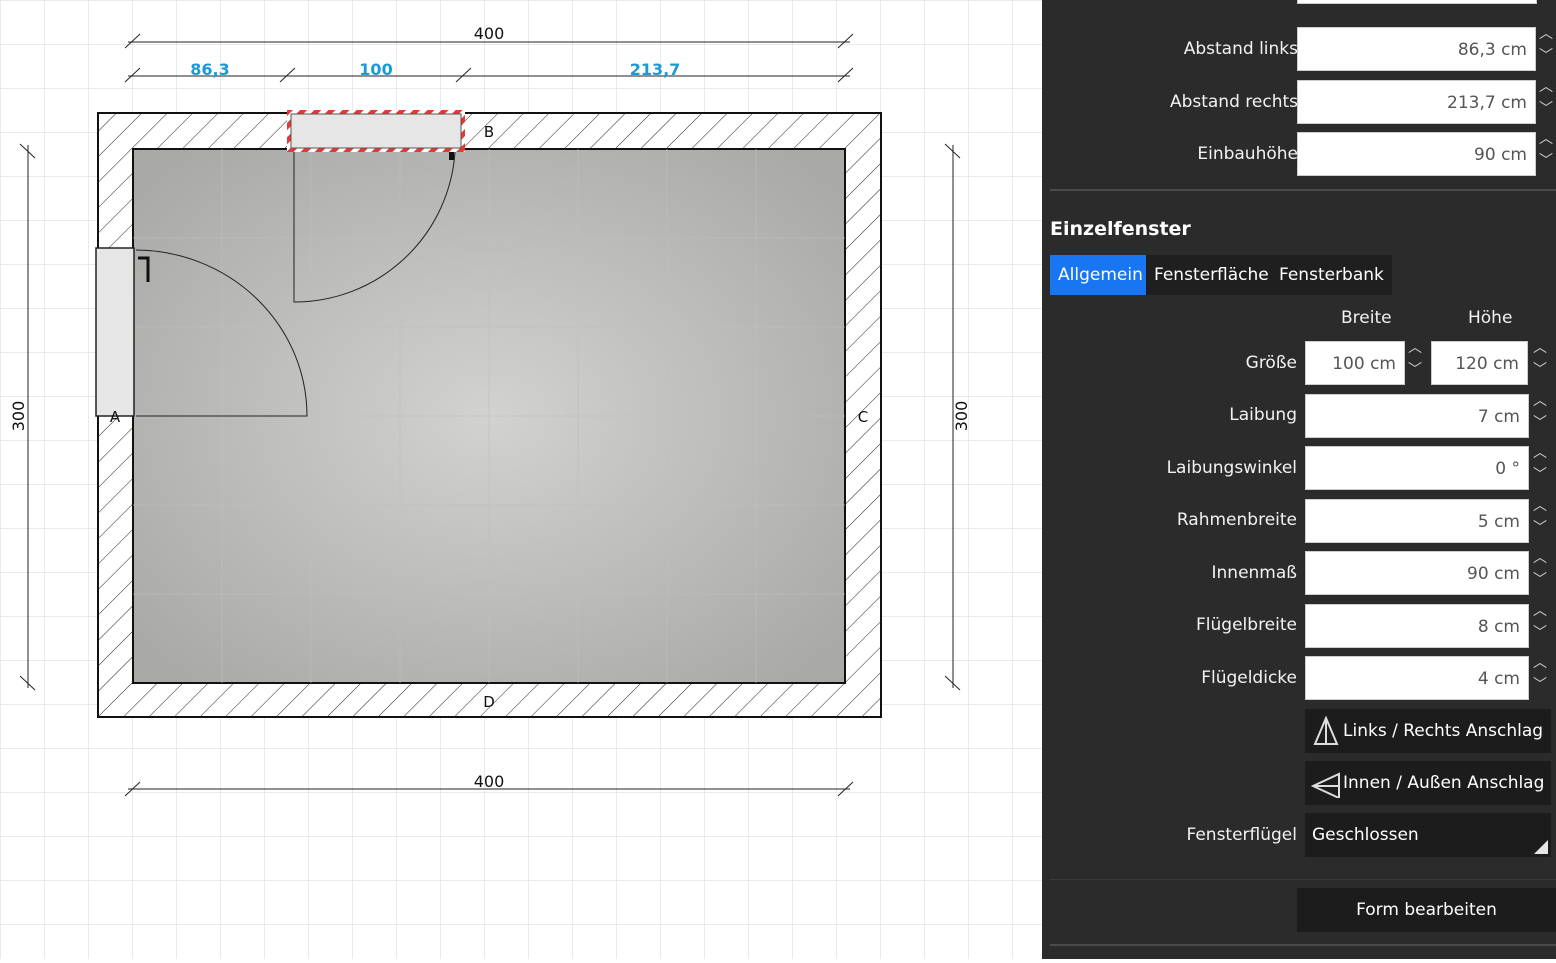 The width and height of the screenshot is (1556, 963). What do you see at coordinates (489, 33) in the screenshot?
I see `dim-top-total: 400` at bounding box center [489, 33].